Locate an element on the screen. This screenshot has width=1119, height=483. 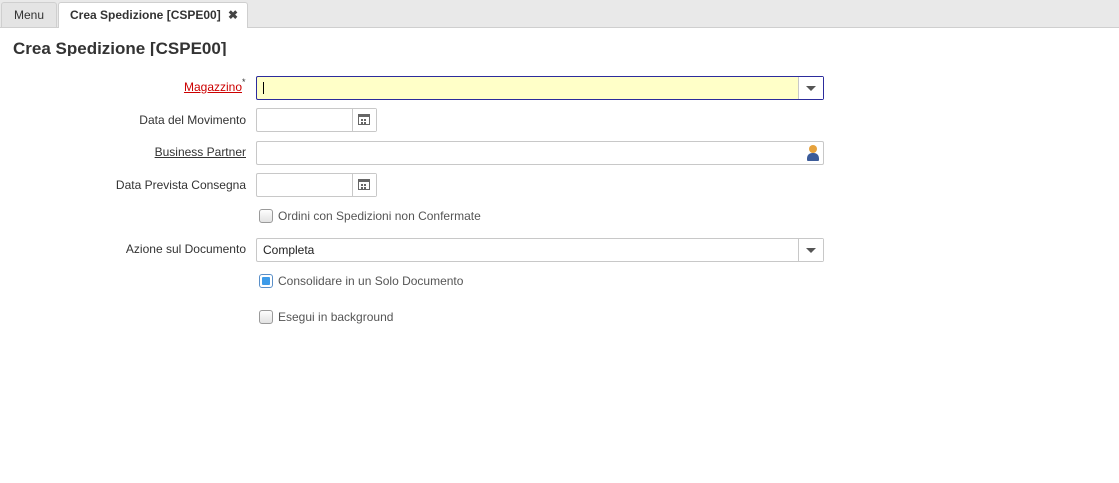
business-partner-icon is located at coordinates (813, 153).